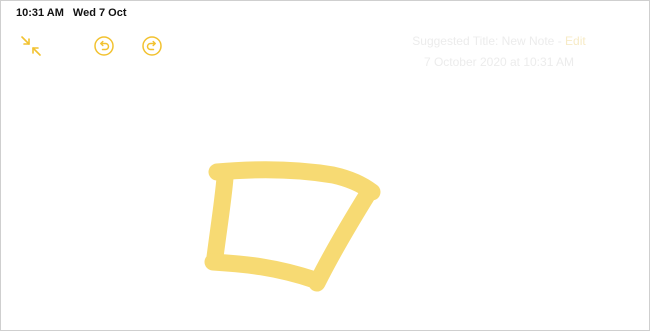 Image resolution: width=650 pixels, height=331 pixels. I want to click on stroke-bottom, so click(264, 271).